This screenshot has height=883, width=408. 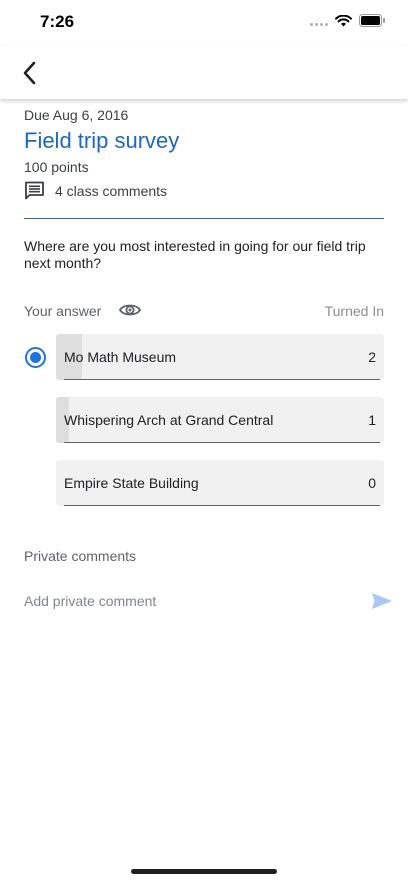 What do you see at coordinates (220, 483) in the screenshot?
I see `answer-option: Empire State Building 0` at bounding box center [220, 483].